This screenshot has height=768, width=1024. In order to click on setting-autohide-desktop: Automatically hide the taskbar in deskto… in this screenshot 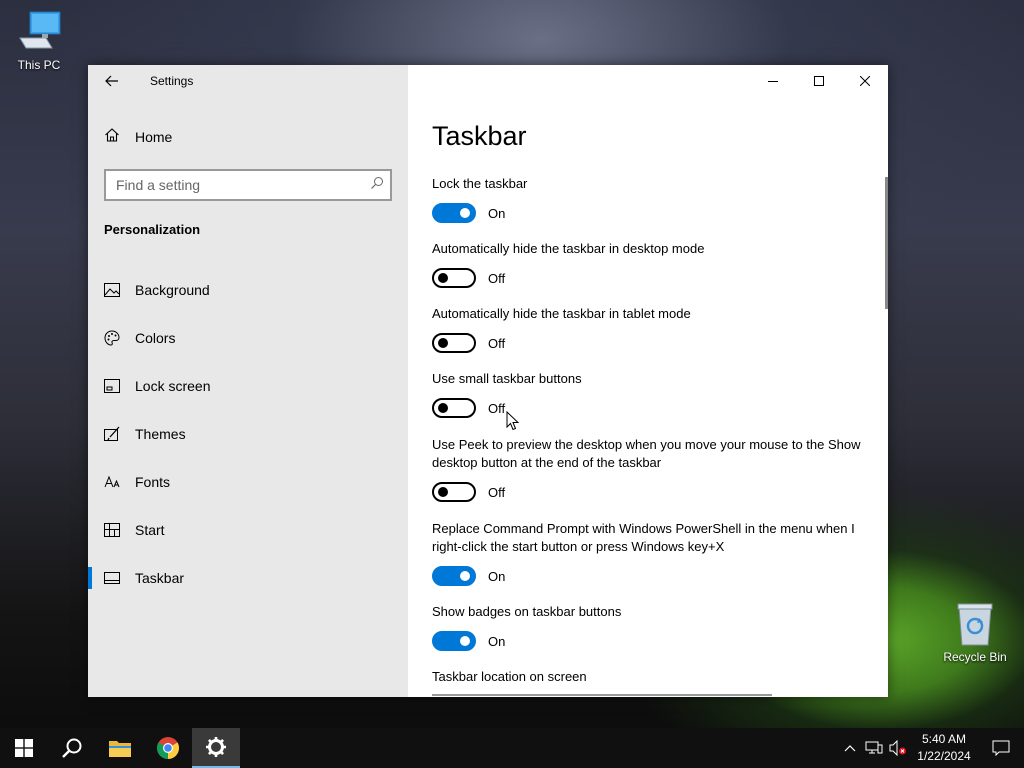, I will do `click(647, 272)`.